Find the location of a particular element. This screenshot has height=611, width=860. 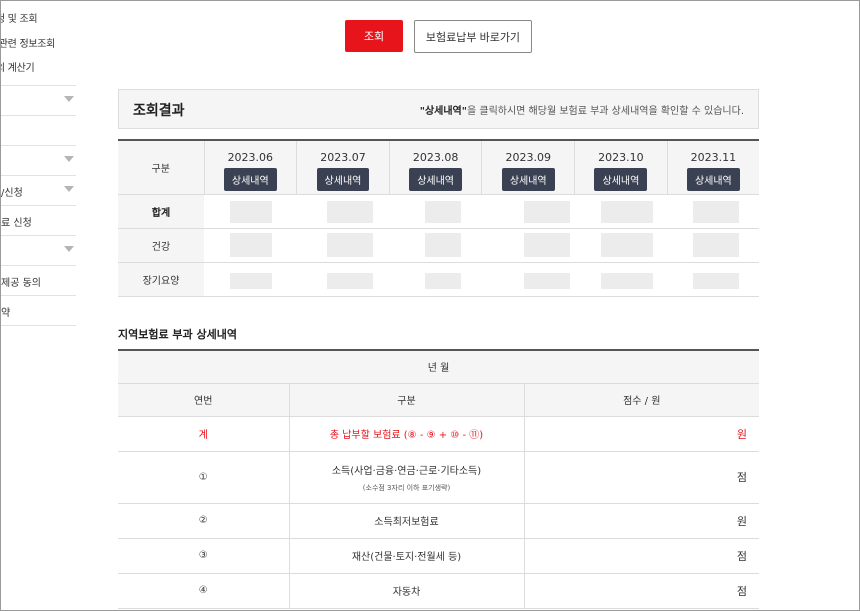

sidebar-menu-4: /신청 is located at coordinates (38, 190).